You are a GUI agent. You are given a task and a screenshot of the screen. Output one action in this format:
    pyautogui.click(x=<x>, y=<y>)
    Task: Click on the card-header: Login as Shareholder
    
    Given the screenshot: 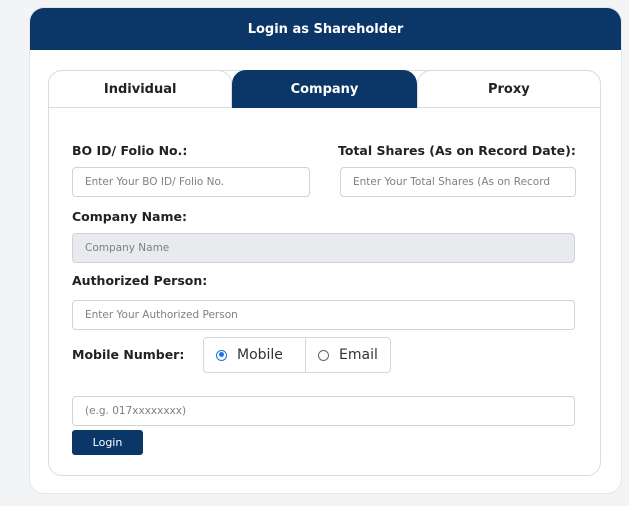 What is the action you would take?
    pyautogui.click(x=325, y=29)
    